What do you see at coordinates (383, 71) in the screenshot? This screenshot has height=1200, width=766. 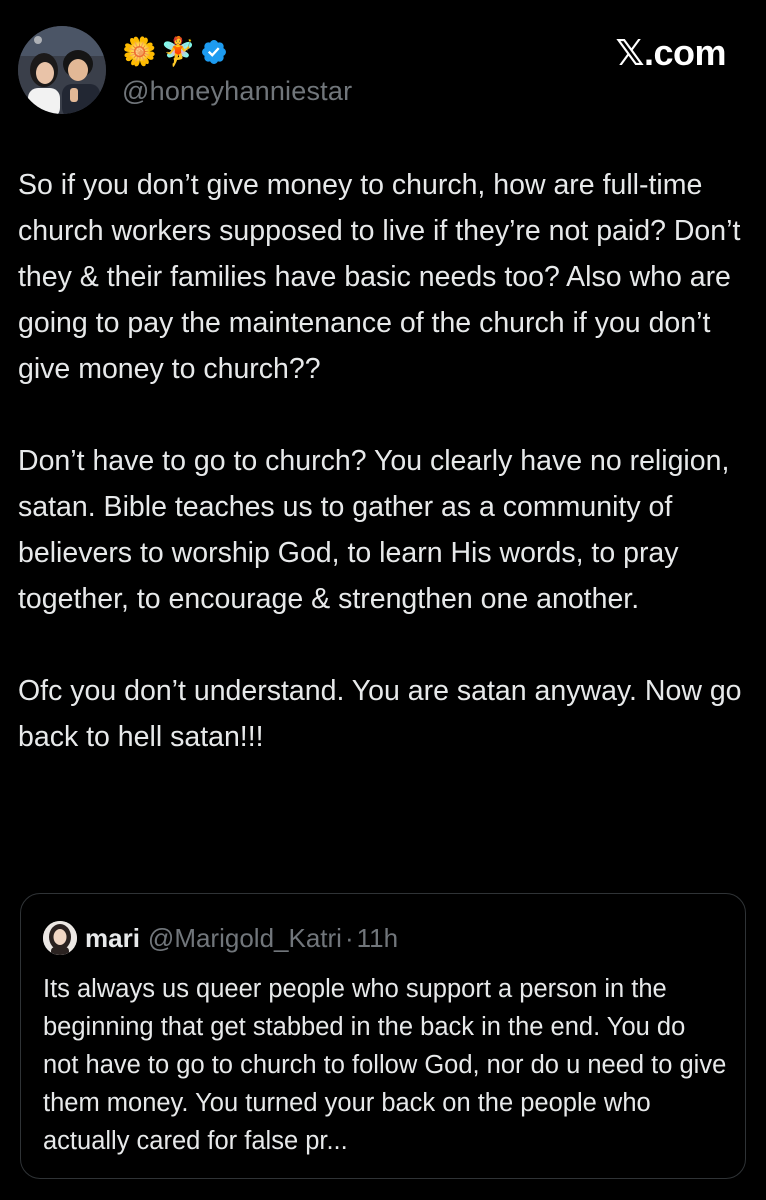 I see `tweet-header: 🌼 🧚 @honeyhanniestar 𝕏.com` at bounding box center [383, 71].